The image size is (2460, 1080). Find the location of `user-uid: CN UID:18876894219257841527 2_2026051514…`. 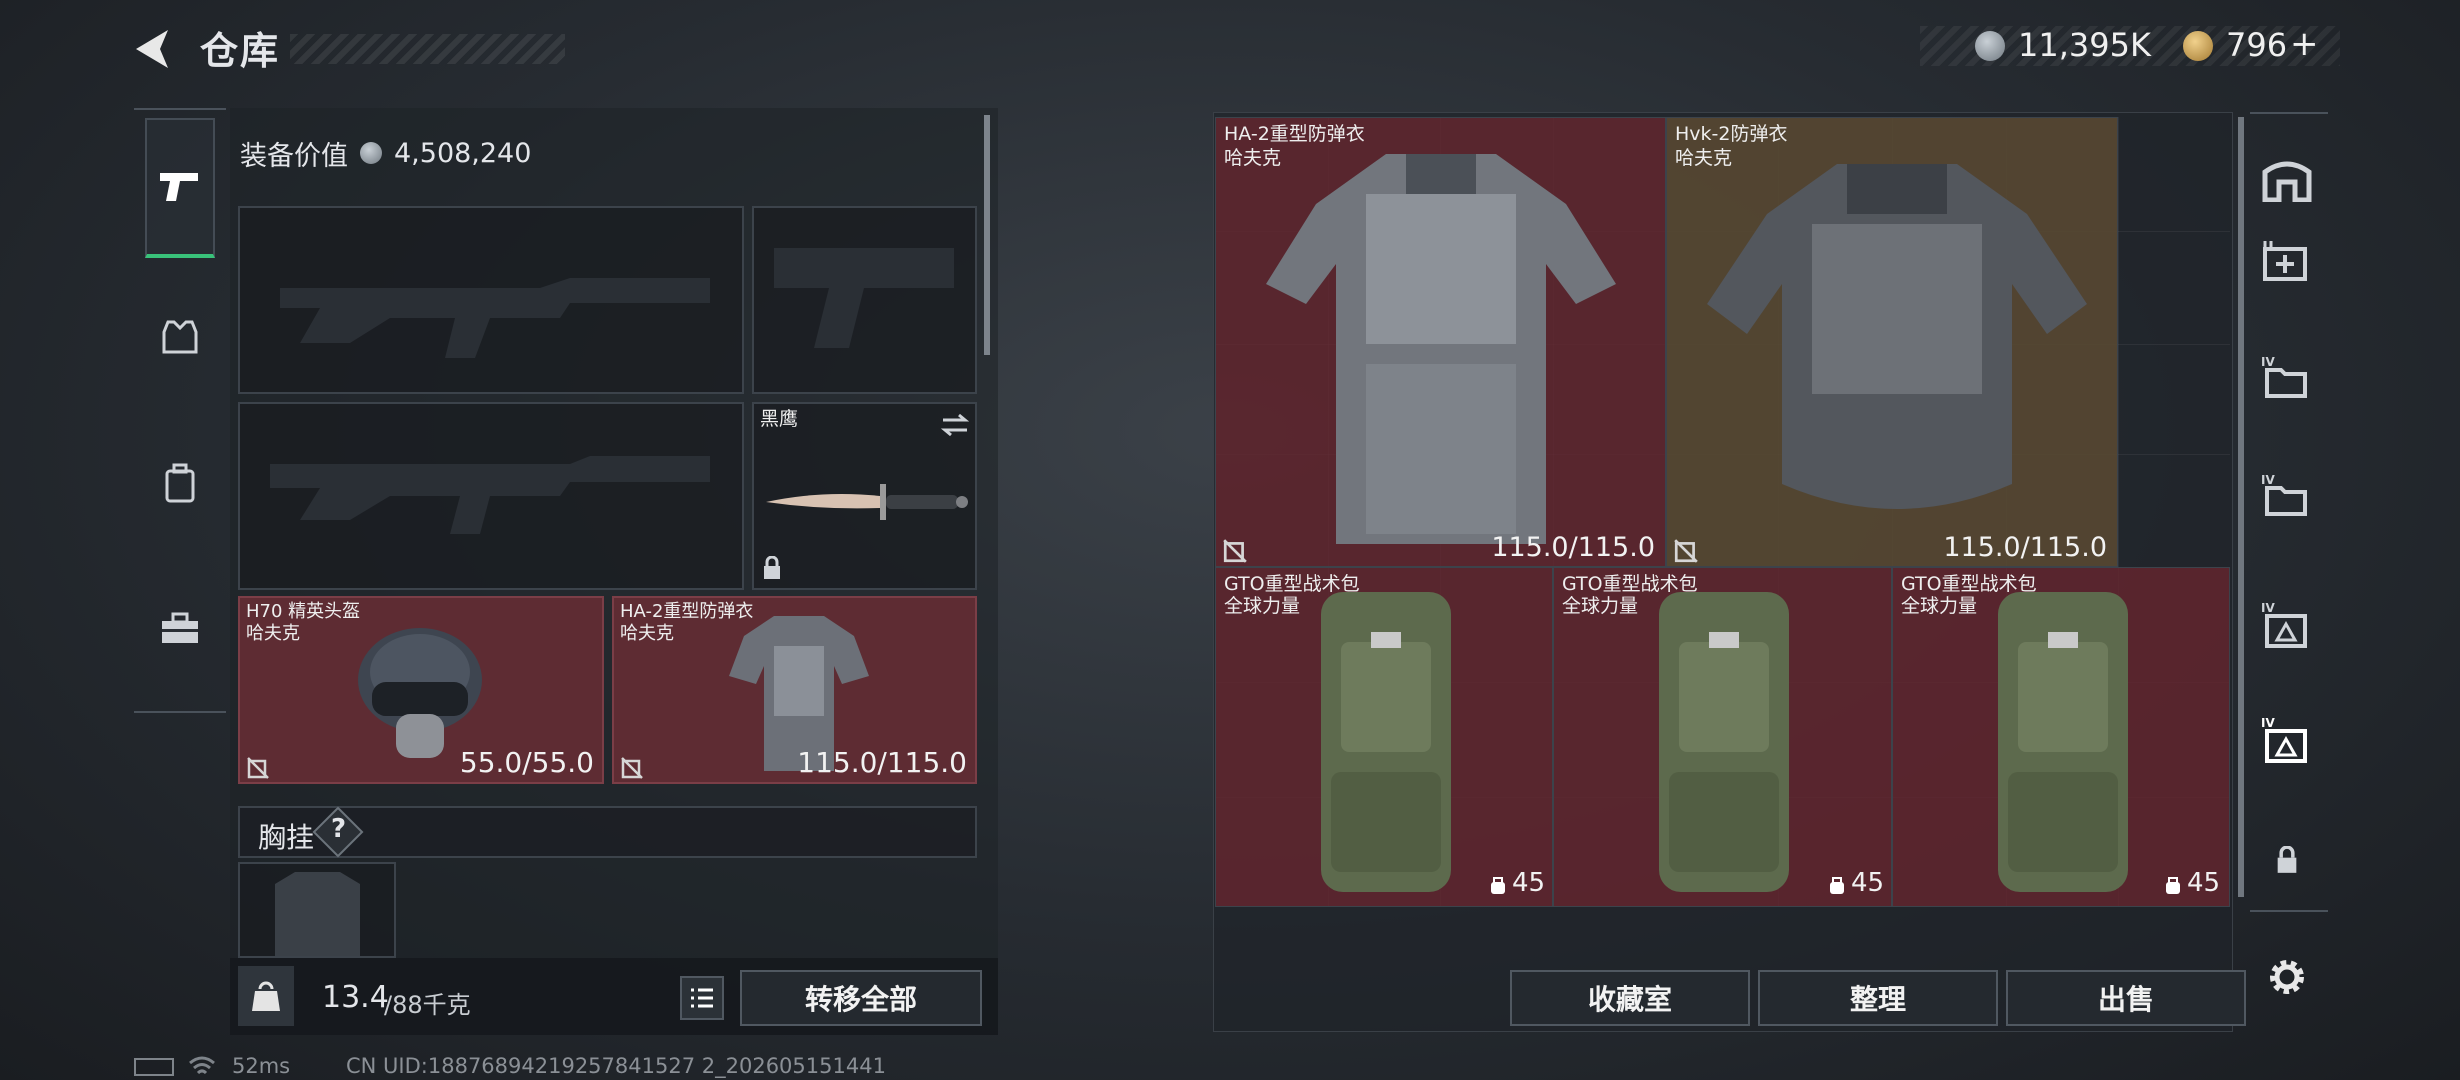

user-uid: CN UID:18876894219257841527 2_2026051514… is located at coordinates (616, 1066).